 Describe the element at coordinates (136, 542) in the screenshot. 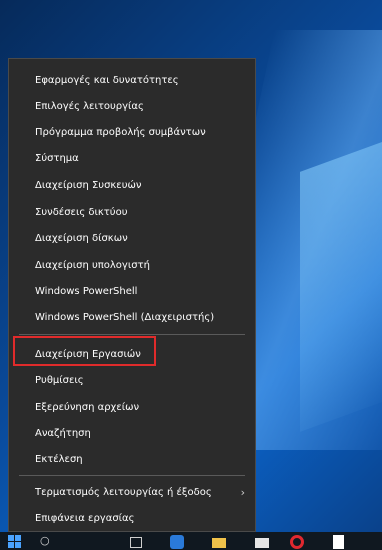

I see `task-view-icon` at that location.